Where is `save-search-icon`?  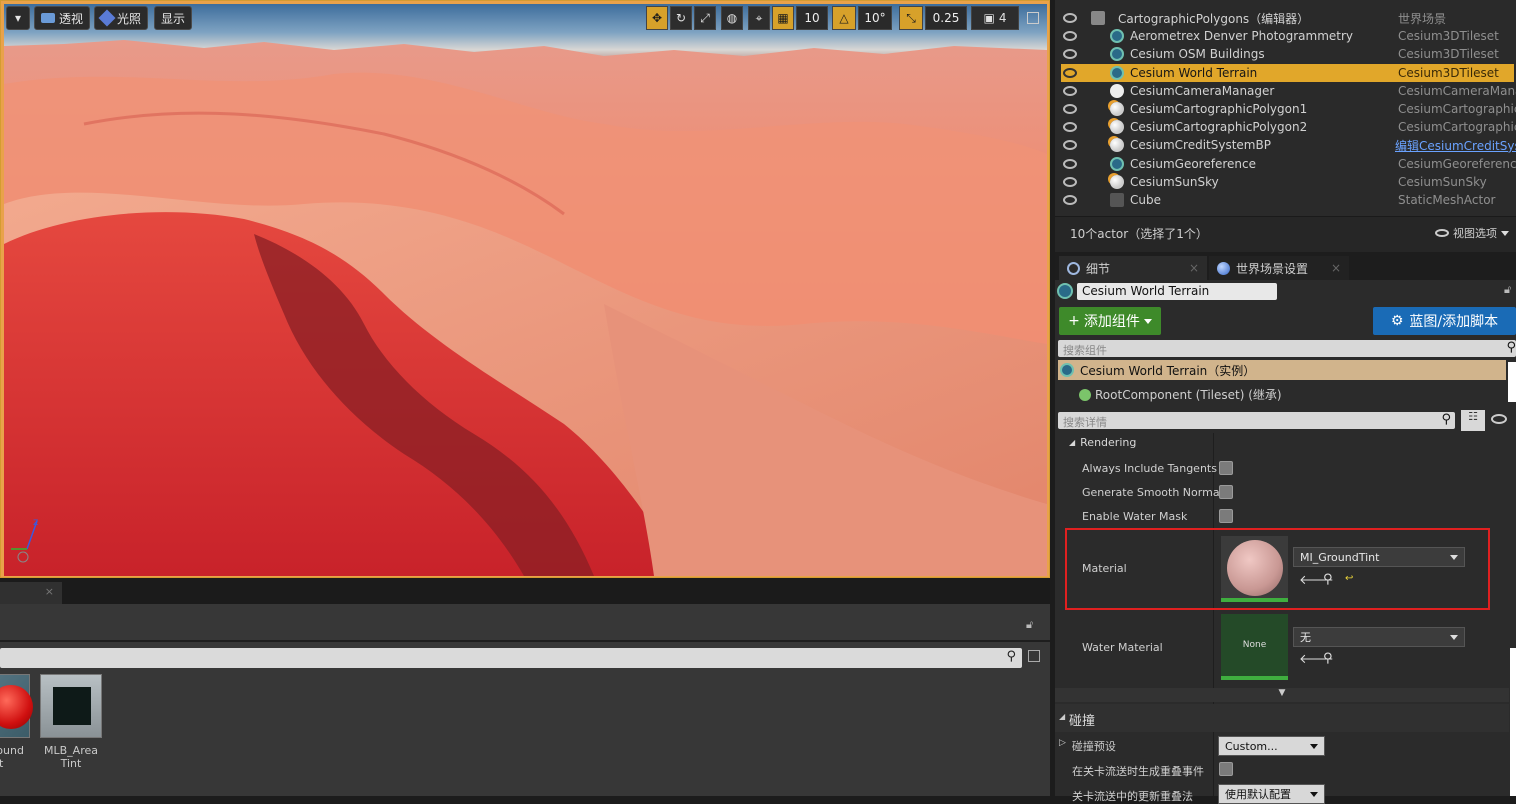 save-search-icon is located at coordinates (1034, 656).